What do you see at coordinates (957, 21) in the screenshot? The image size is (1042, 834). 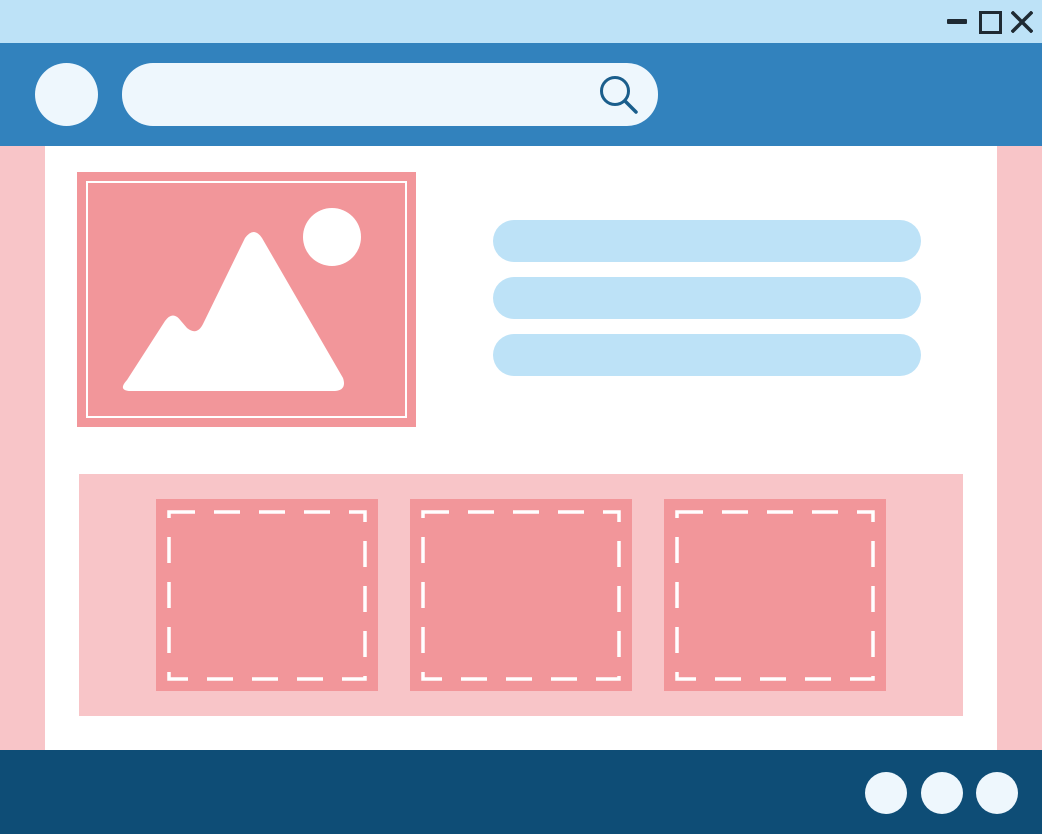 I see `minimize-icon` at bounding box center [957, 21].